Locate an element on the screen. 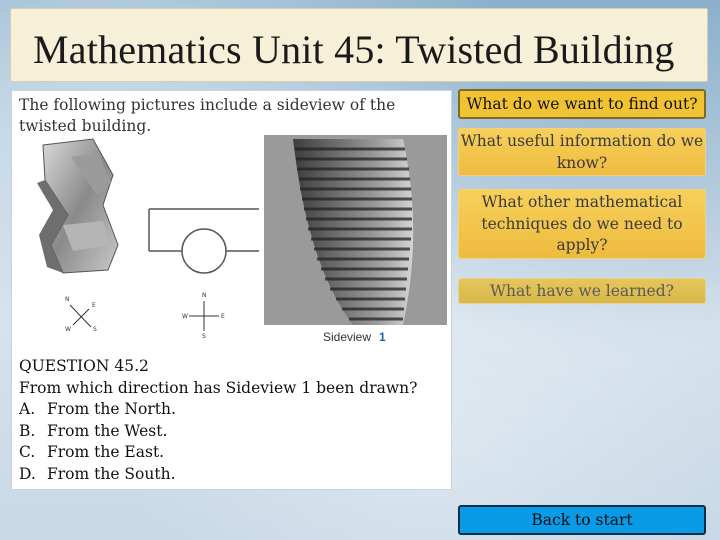 The width and height of the screenshot is (720, 540). page-title: Mathematics Unit 45: Twisted Building is located at coordinates (354, 49).